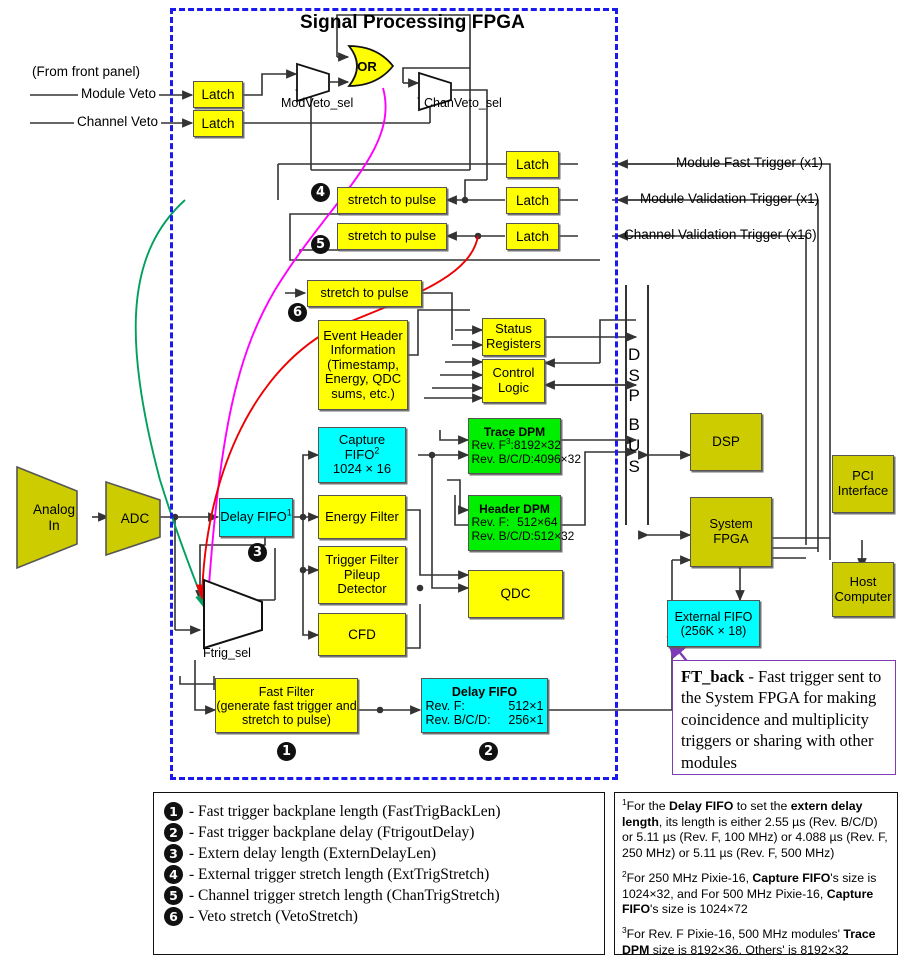  I want to click on legend-item-3: 3 - Extern delay length (ExternDelayLen), so click(379, 853).